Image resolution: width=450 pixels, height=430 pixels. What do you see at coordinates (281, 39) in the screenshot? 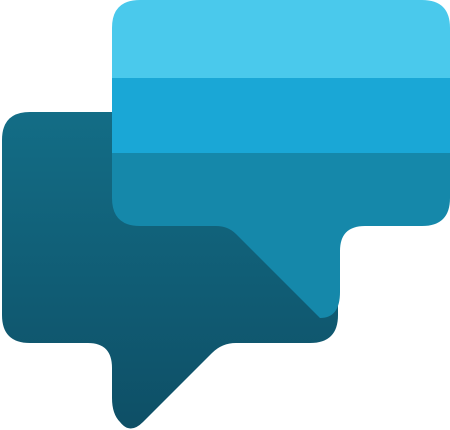
I see `front-bubble-band-top` at bounding box center [281, 39].